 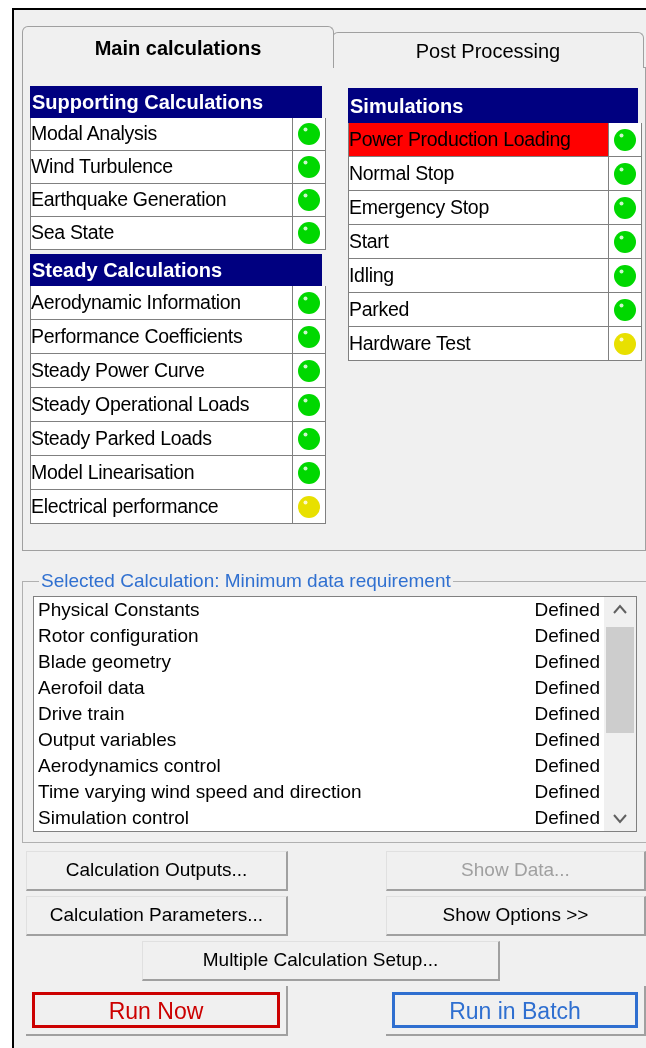 I want to click on group-title: Selected Calculation: Minimum data requirement, so click(x=246, y=581).